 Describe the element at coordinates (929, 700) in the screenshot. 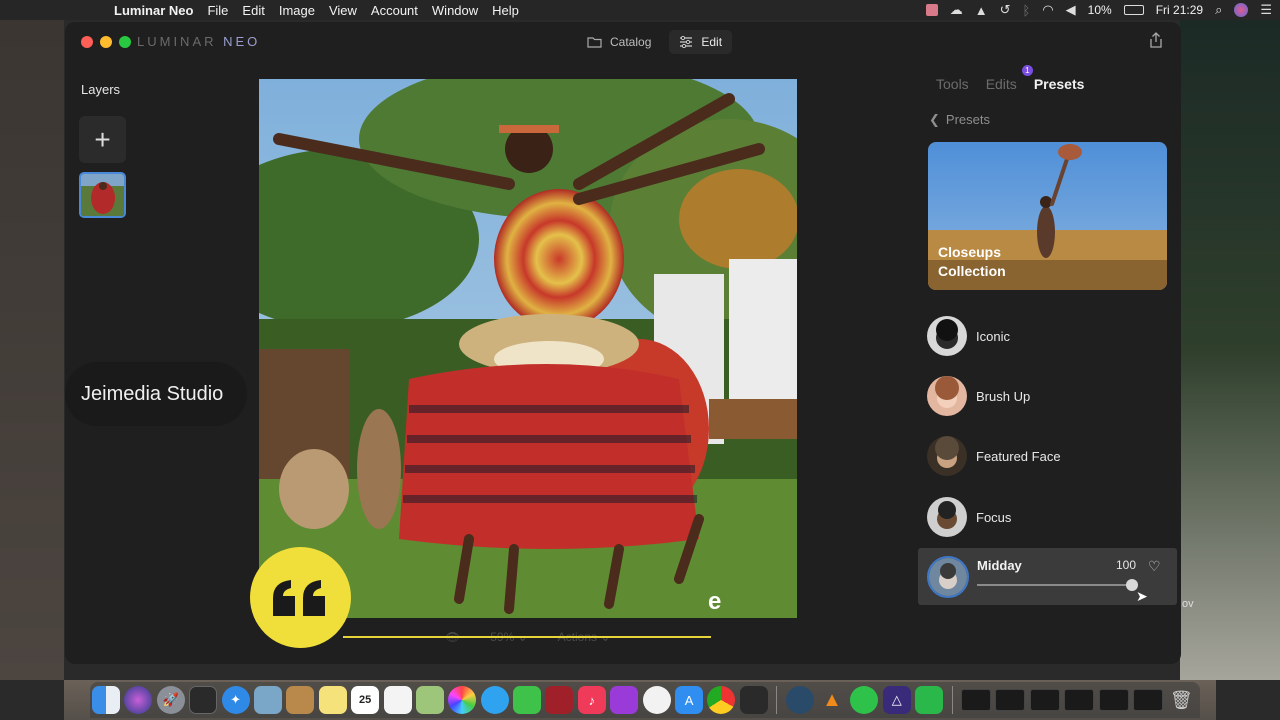

I see `camtasia-icon` at that location.